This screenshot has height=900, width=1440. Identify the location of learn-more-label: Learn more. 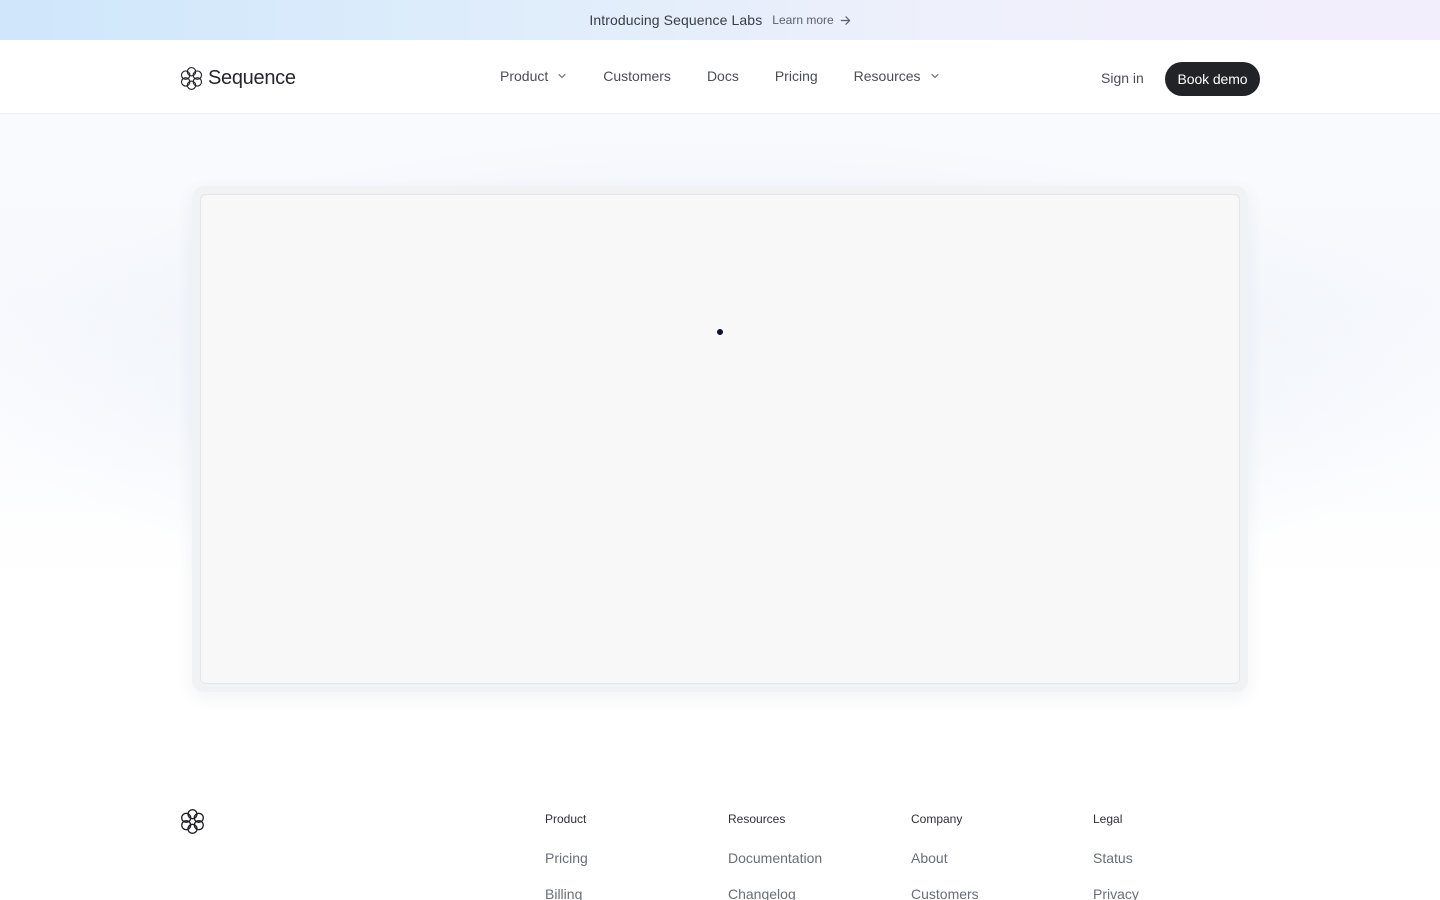
(803, 20).